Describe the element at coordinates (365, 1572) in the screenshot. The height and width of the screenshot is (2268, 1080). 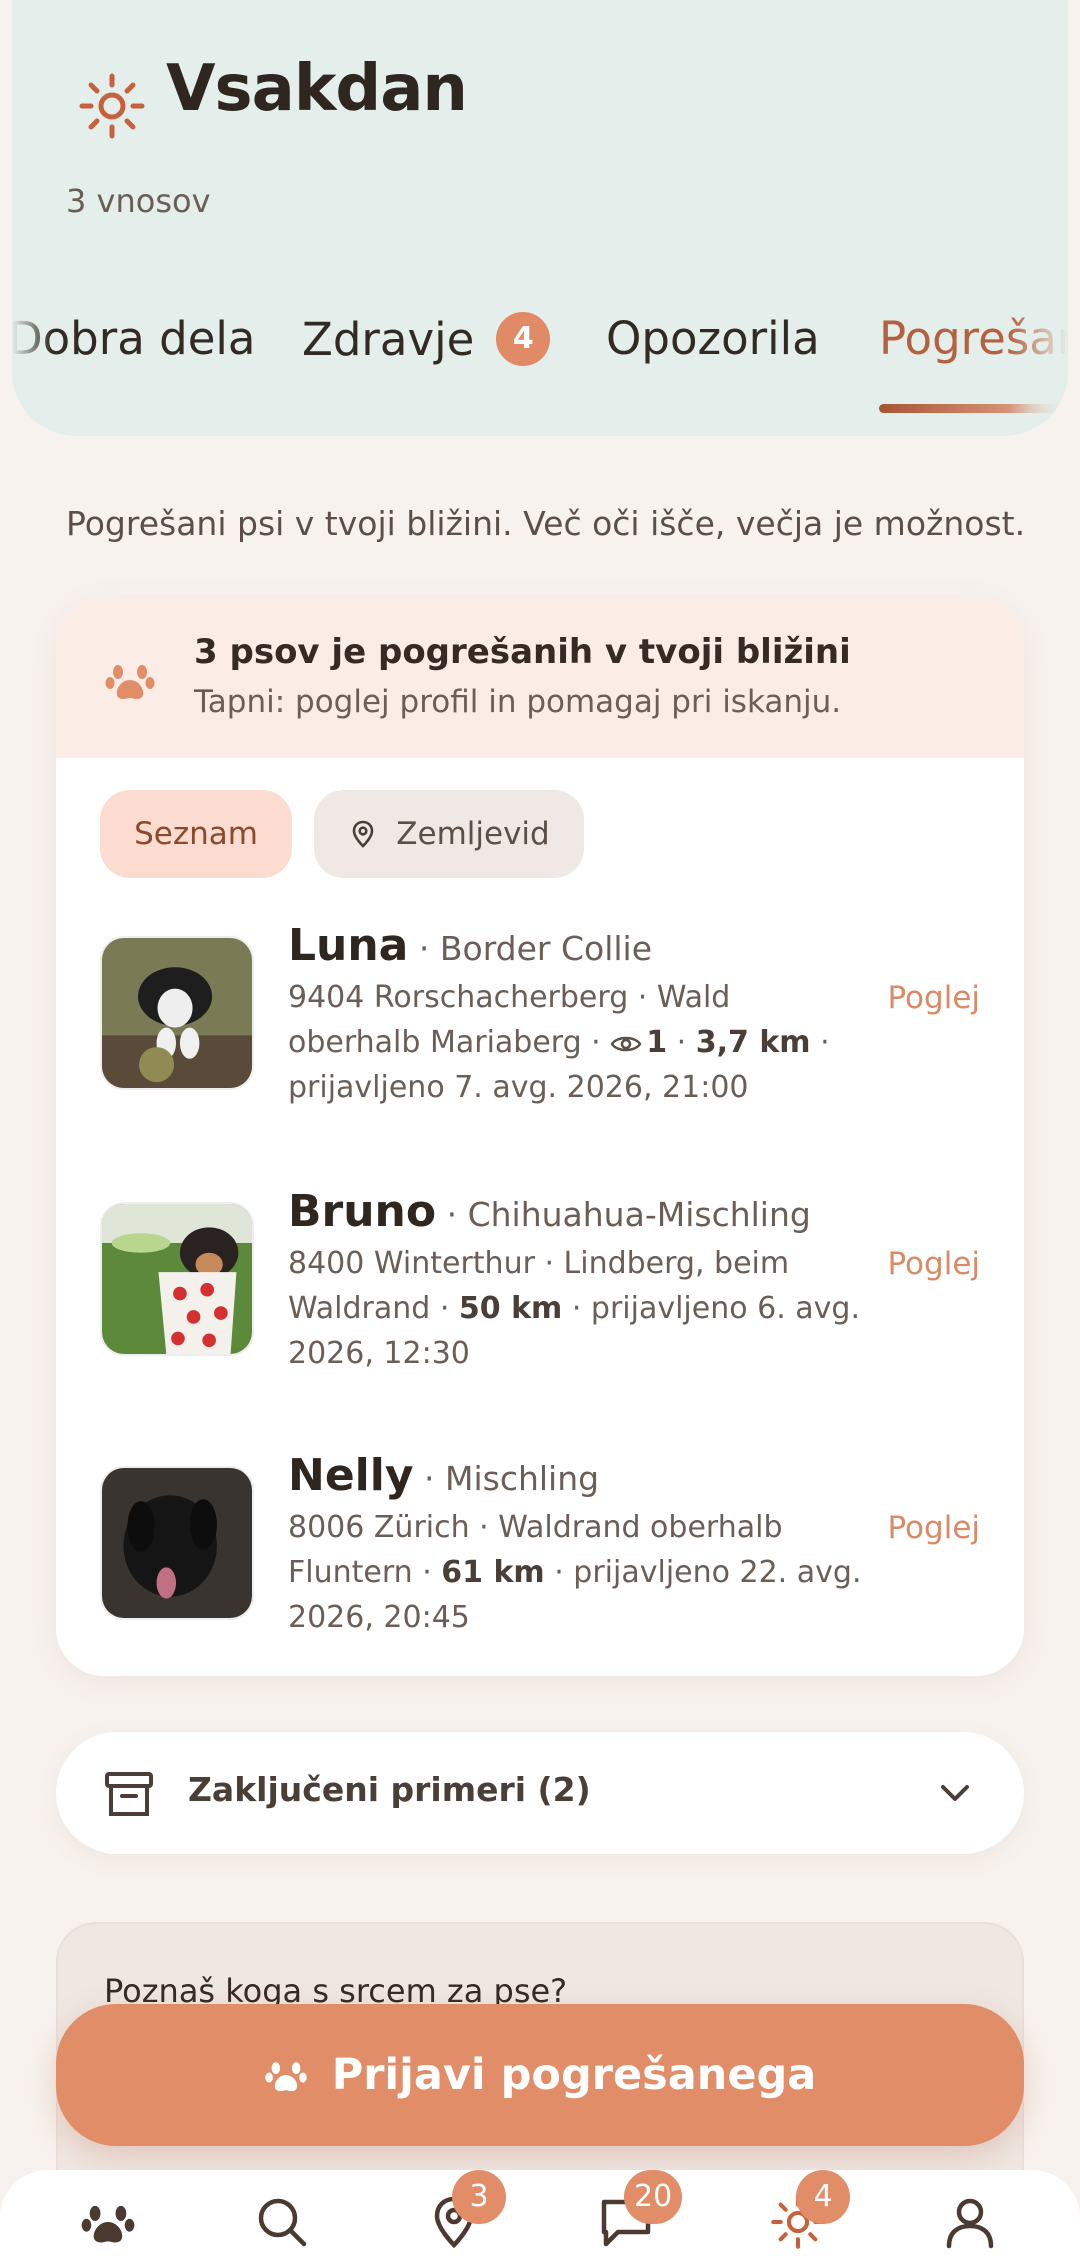
I see `dog-location-cont: Fluntern ·` at that location.